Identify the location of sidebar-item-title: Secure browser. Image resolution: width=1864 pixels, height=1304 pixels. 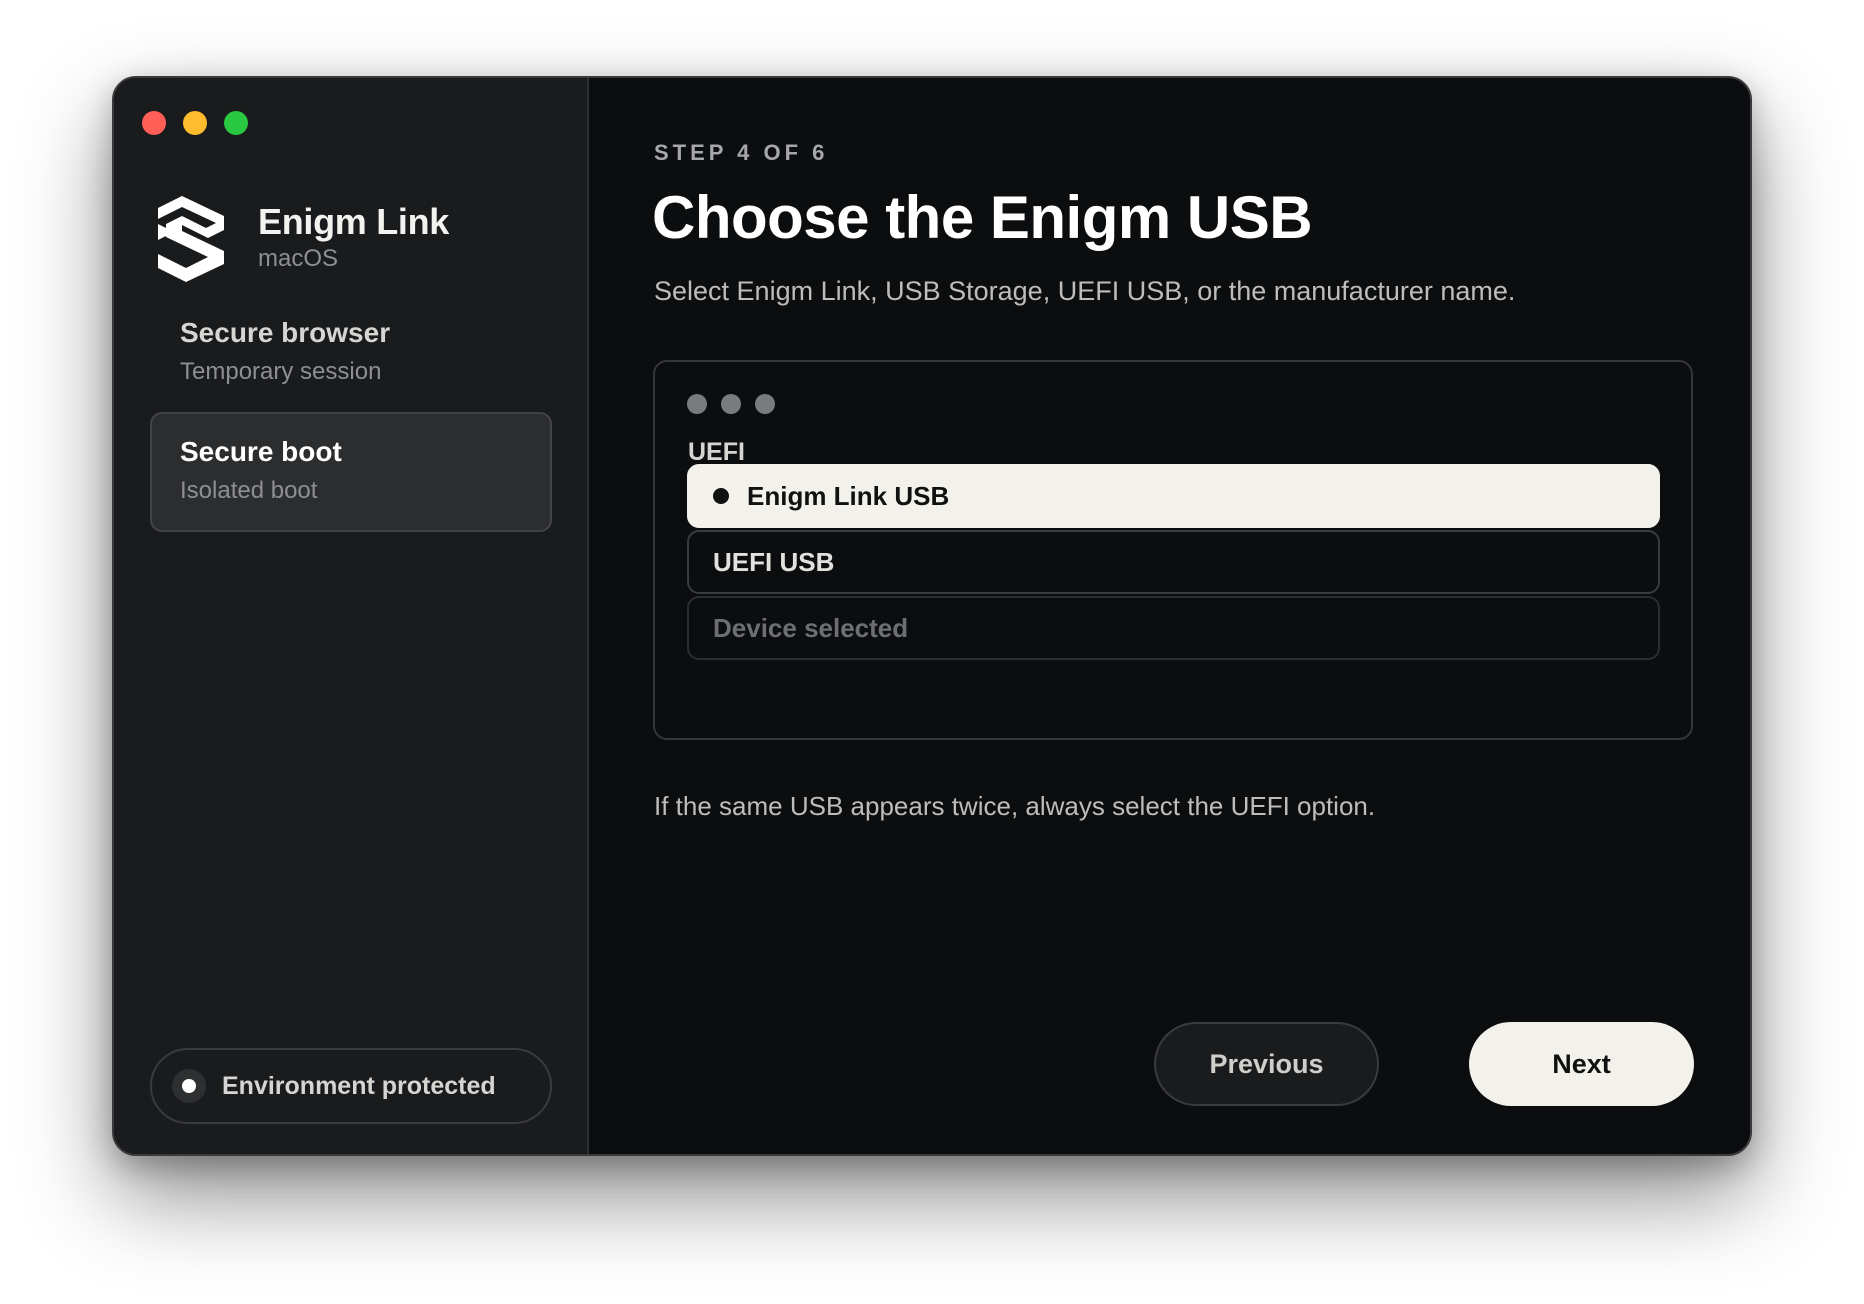
(285, 332).